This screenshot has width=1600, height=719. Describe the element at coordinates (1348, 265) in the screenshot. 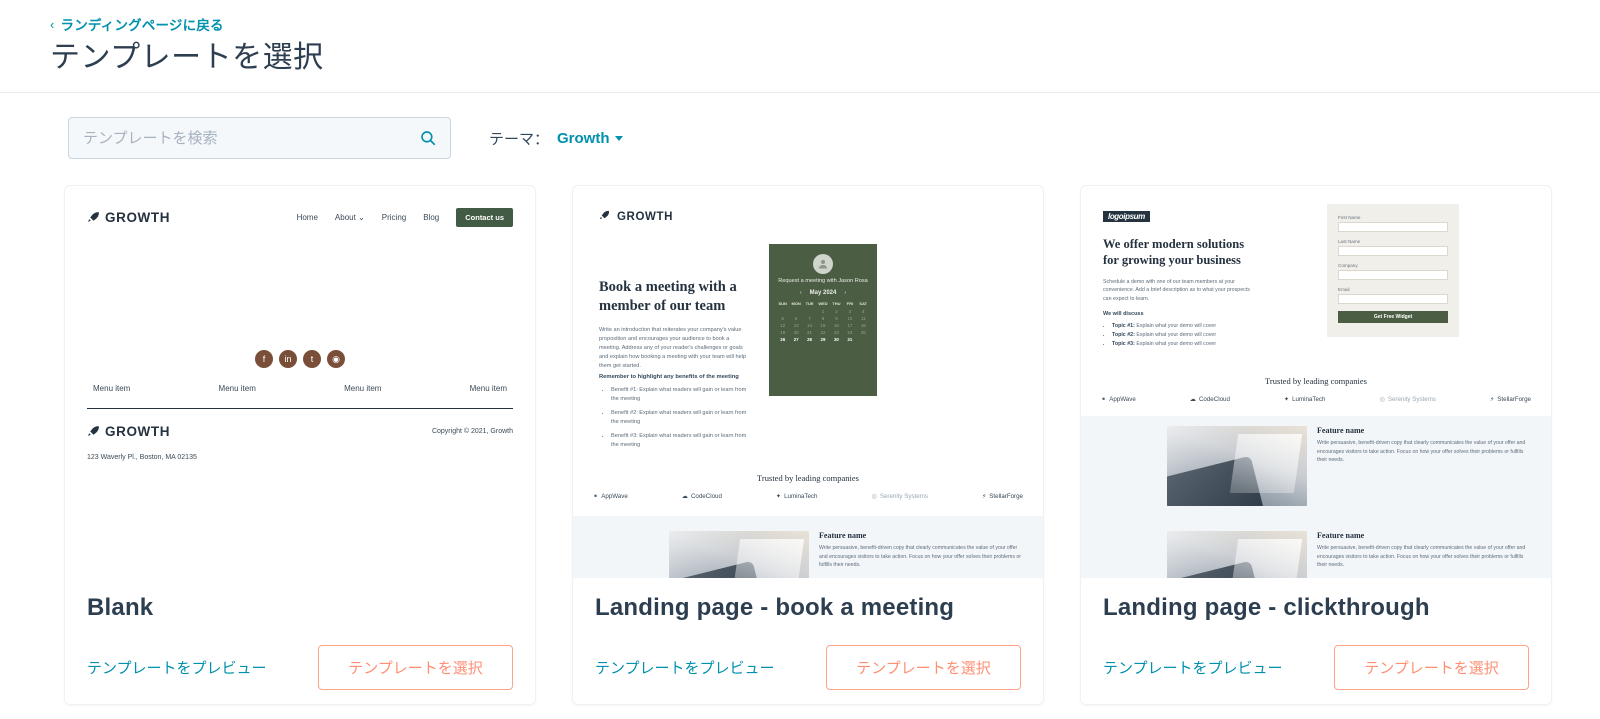

I see `company-label: Company` at that location.